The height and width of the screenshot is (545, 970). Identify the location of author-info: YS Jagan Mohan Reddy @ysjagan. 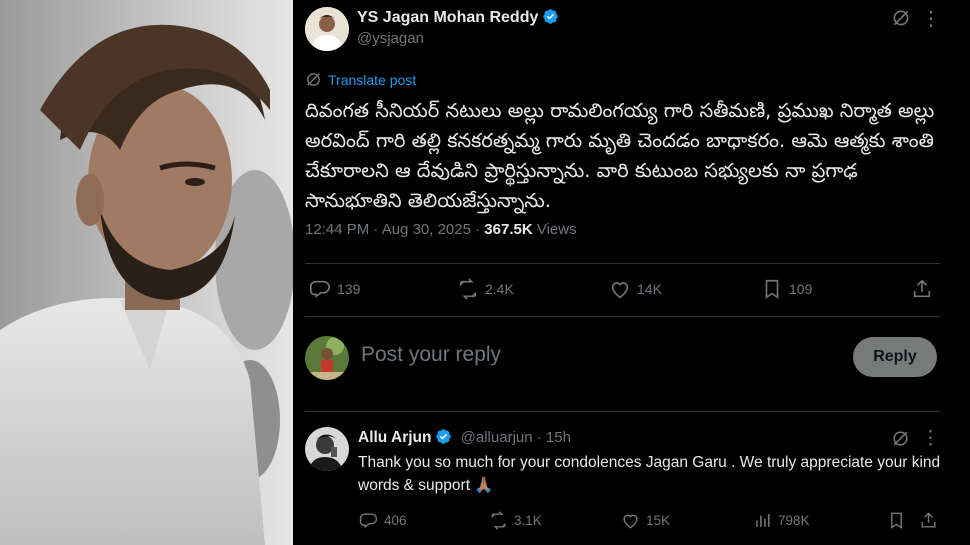
(458, 27).